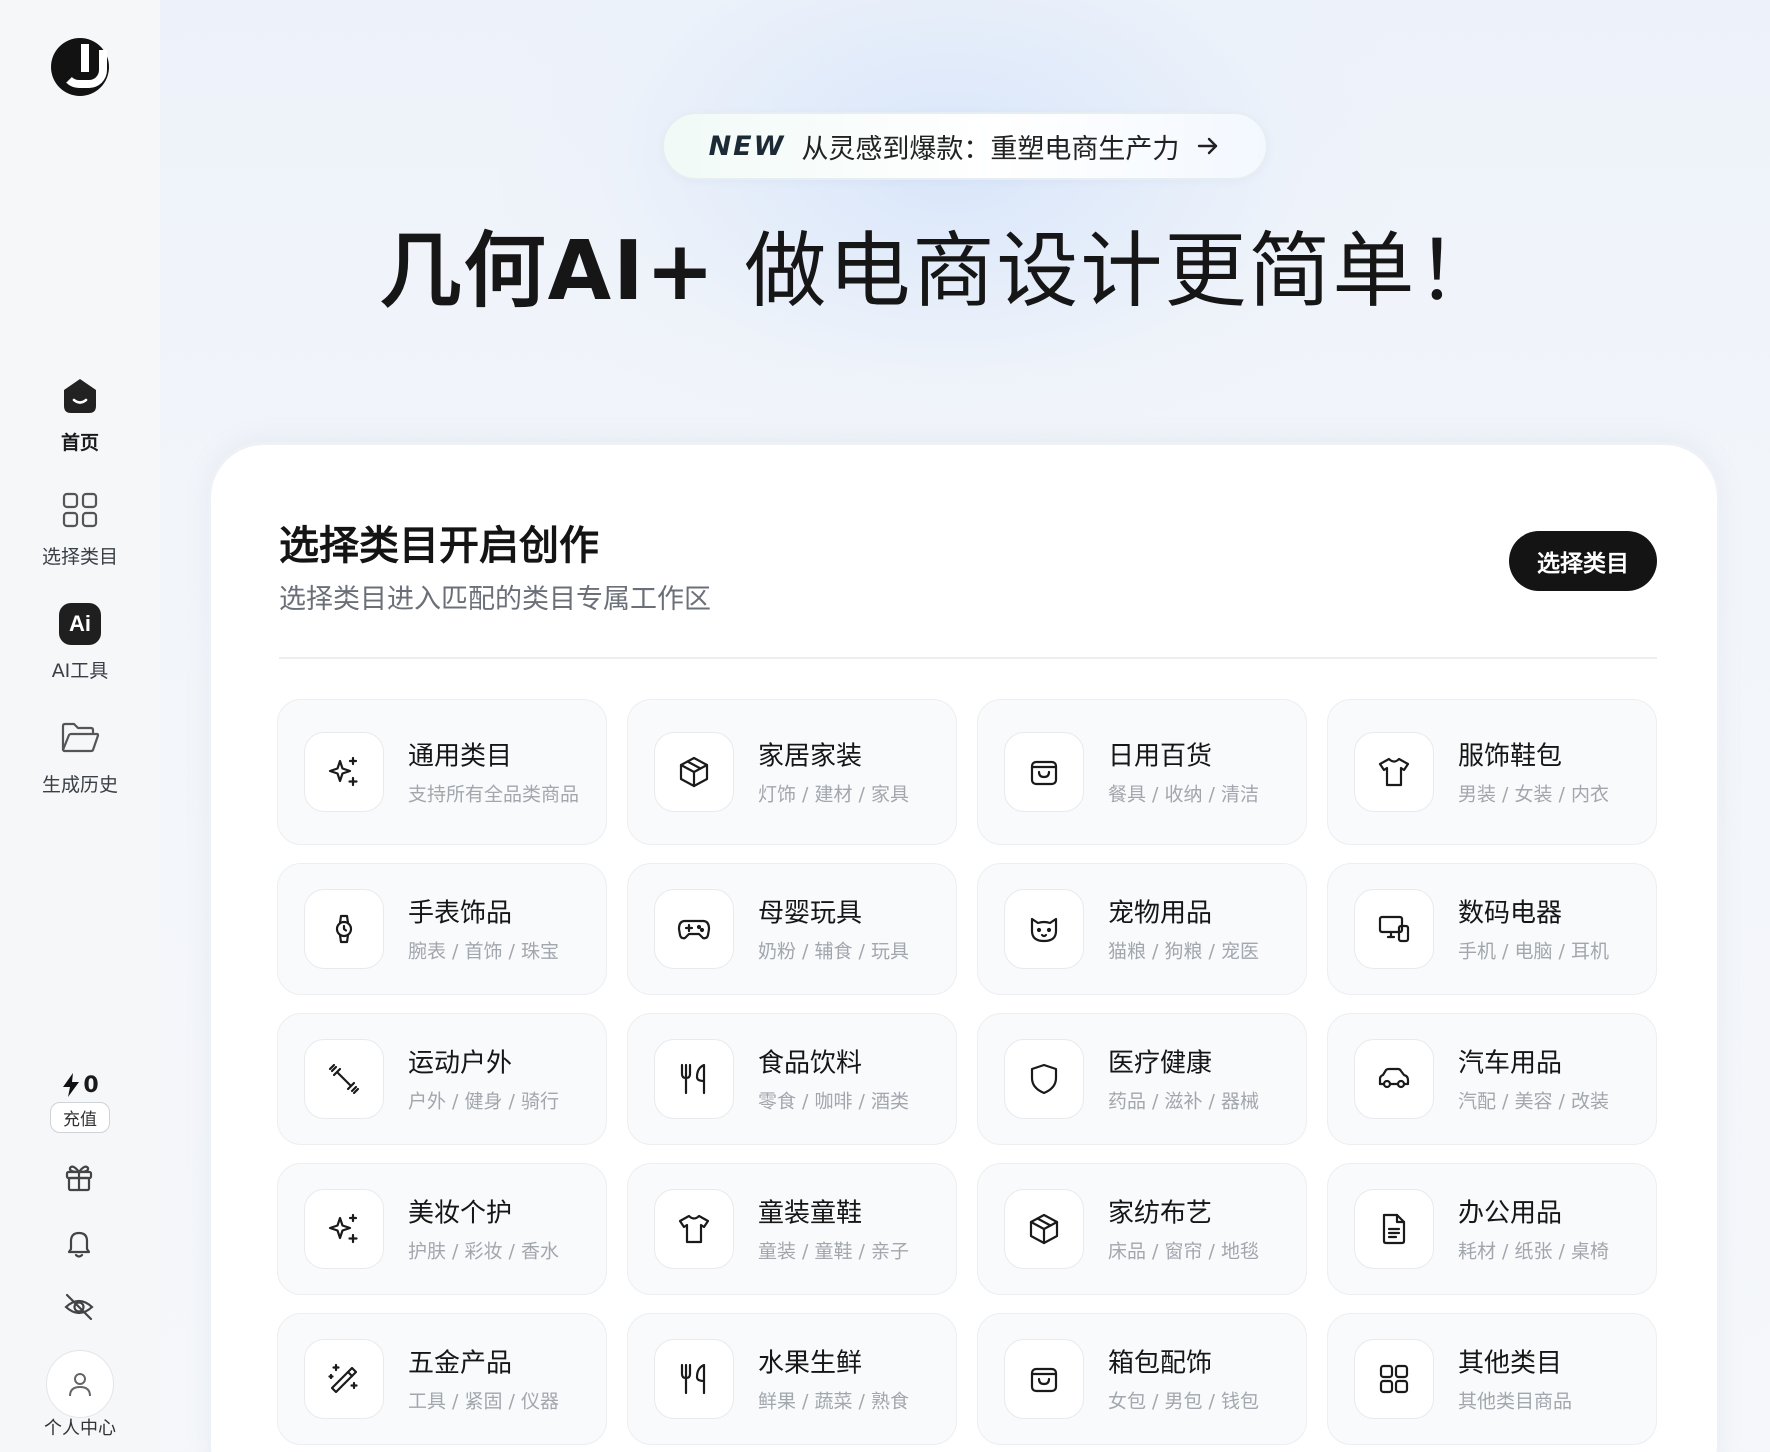 This screenshot has height=1452, width=1770. I want to click on nav-categories: 选择类目, so click(80, 533).